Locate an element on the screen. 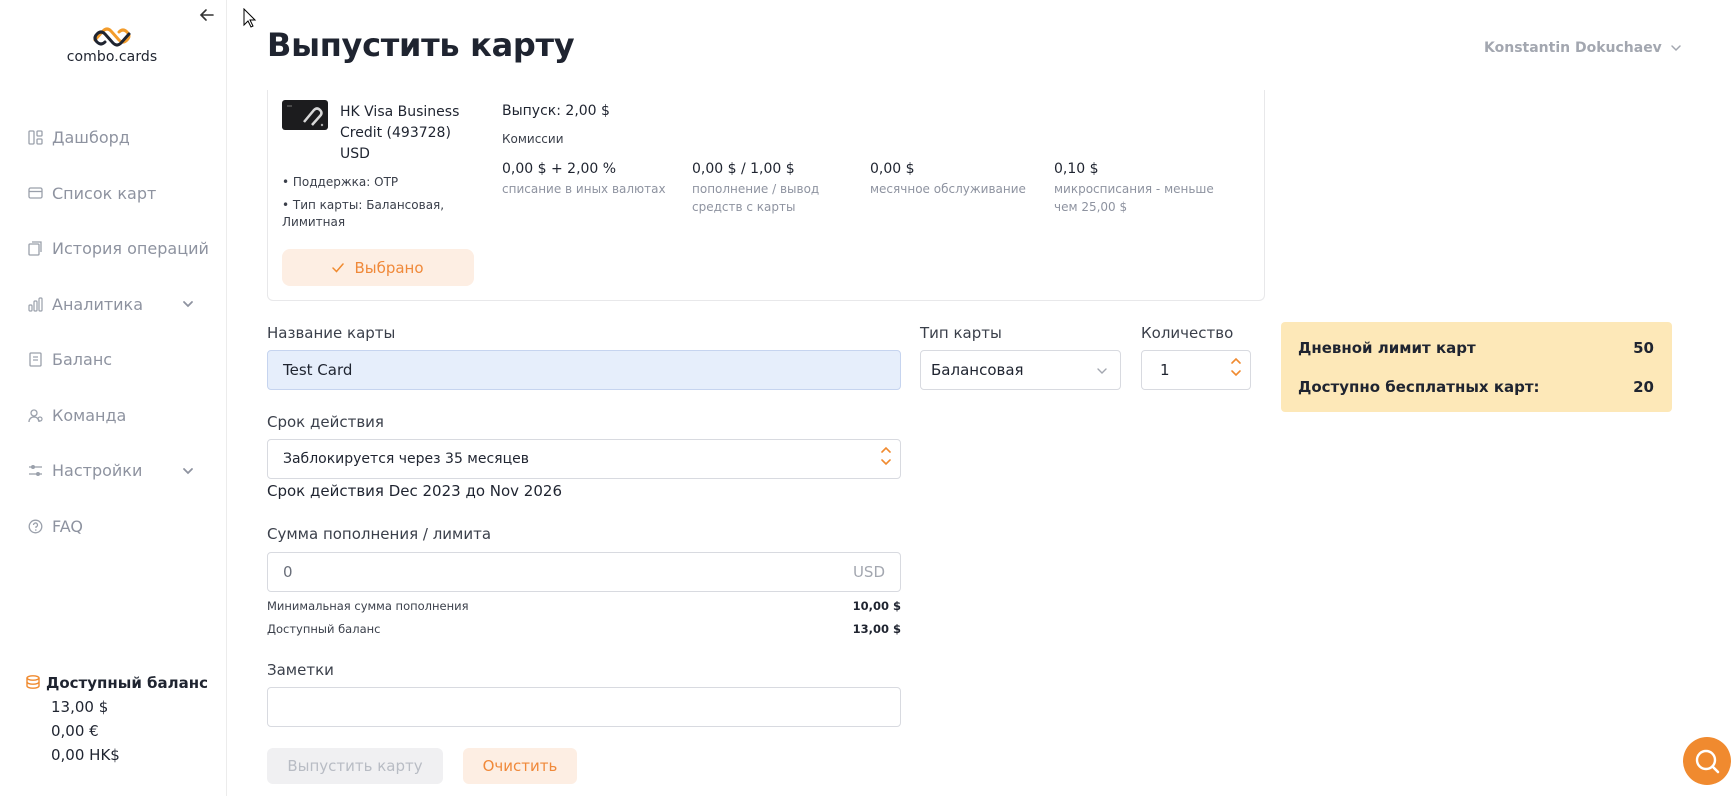  fee-description: списание в иных валютах is located at coordinates (584, 189).